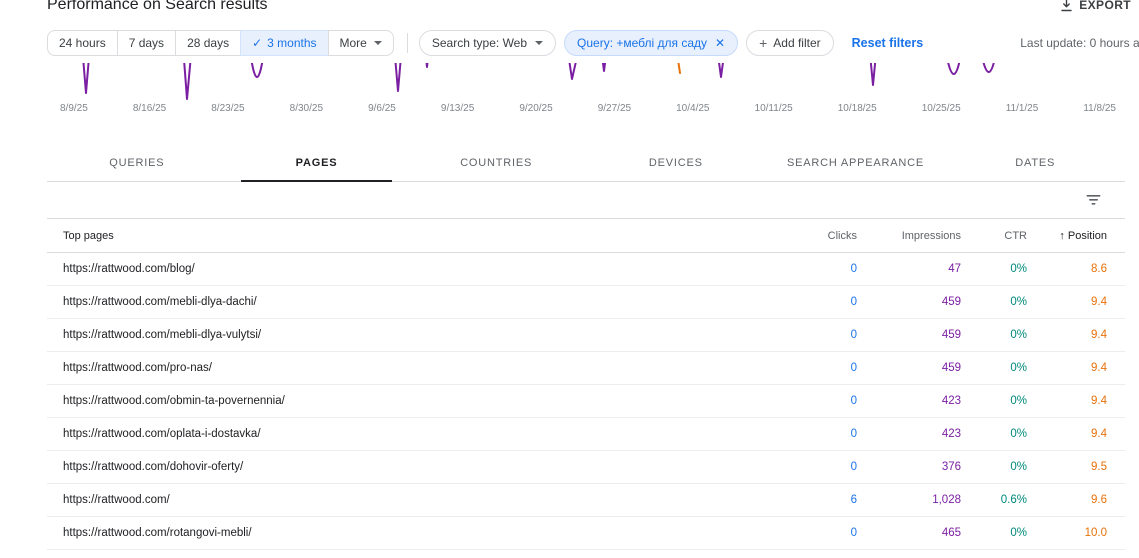 The height and width of the screenshot is (558, 1139). What do you see at coordinates (720, 43) in the screenshot?
I see `close-icon: ✕` at bounding box center [720, 43].